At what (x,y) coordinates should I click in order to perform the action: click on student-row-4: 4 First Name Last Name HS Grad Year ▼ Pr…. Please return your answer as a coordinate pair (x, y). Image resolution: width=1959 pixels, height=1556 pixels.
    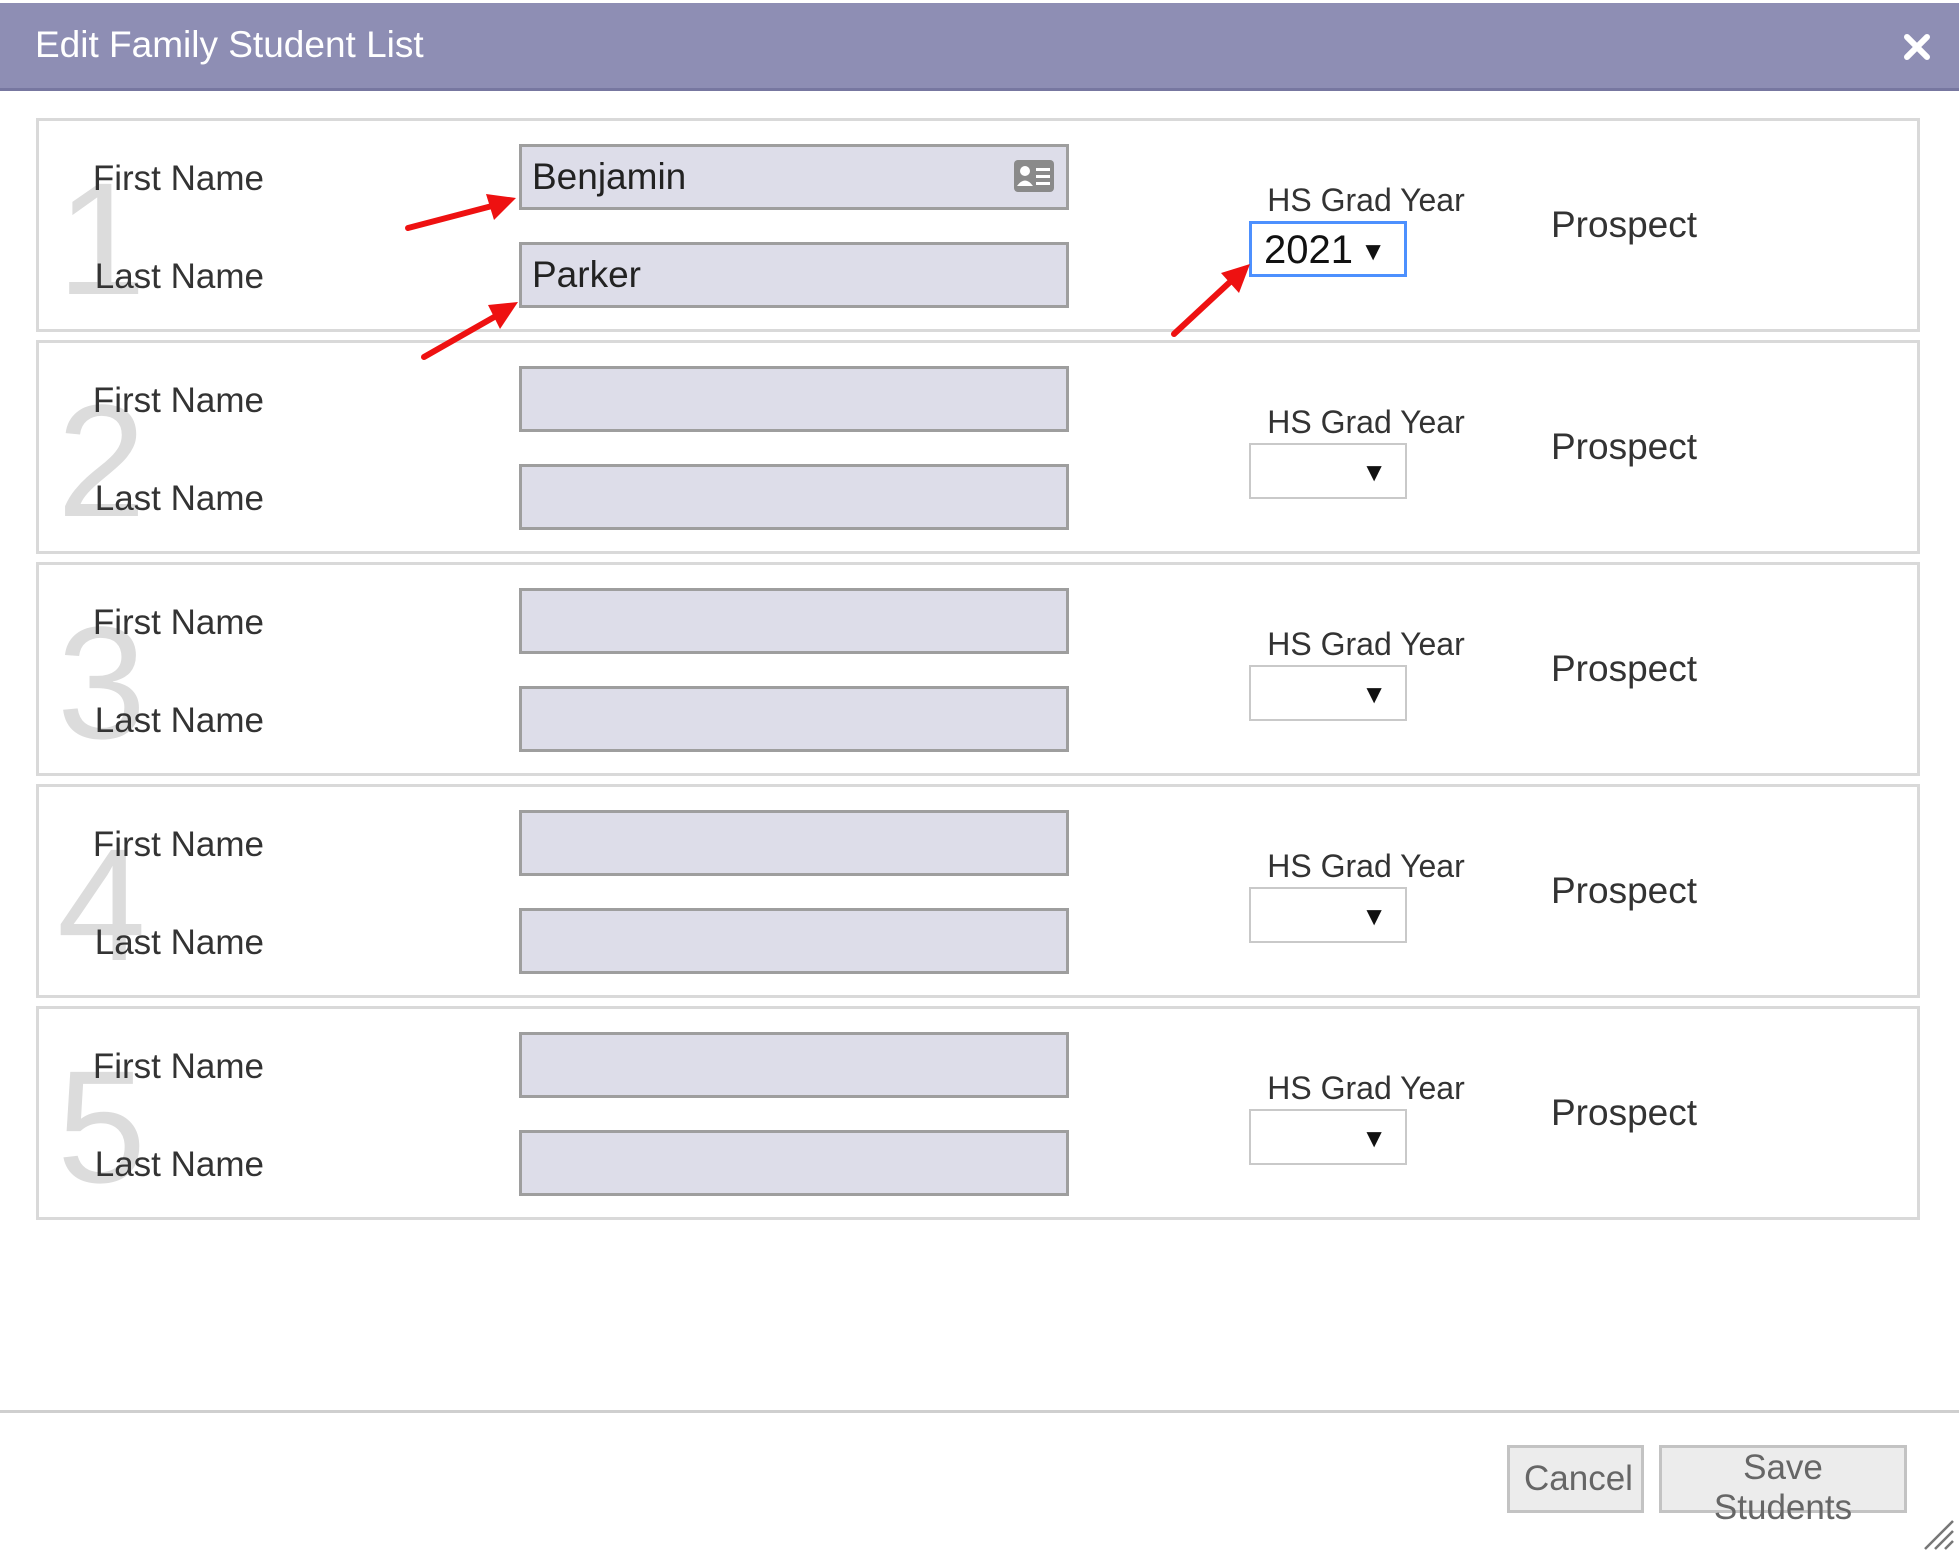
    Looking at the image, I should click on (978, 891).